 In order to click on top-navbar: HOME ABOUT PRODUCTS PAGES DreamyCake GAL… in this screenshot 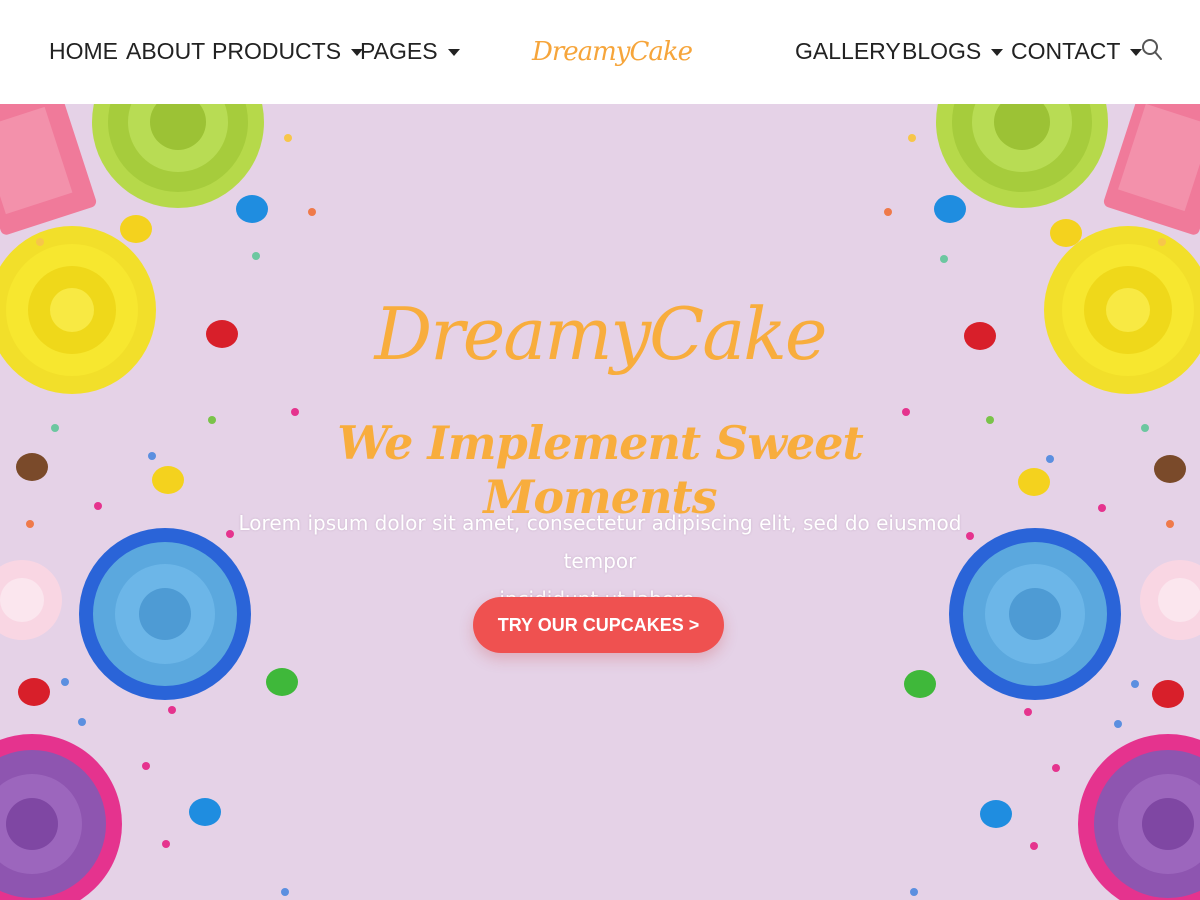, I will do `click(600, 52)`.